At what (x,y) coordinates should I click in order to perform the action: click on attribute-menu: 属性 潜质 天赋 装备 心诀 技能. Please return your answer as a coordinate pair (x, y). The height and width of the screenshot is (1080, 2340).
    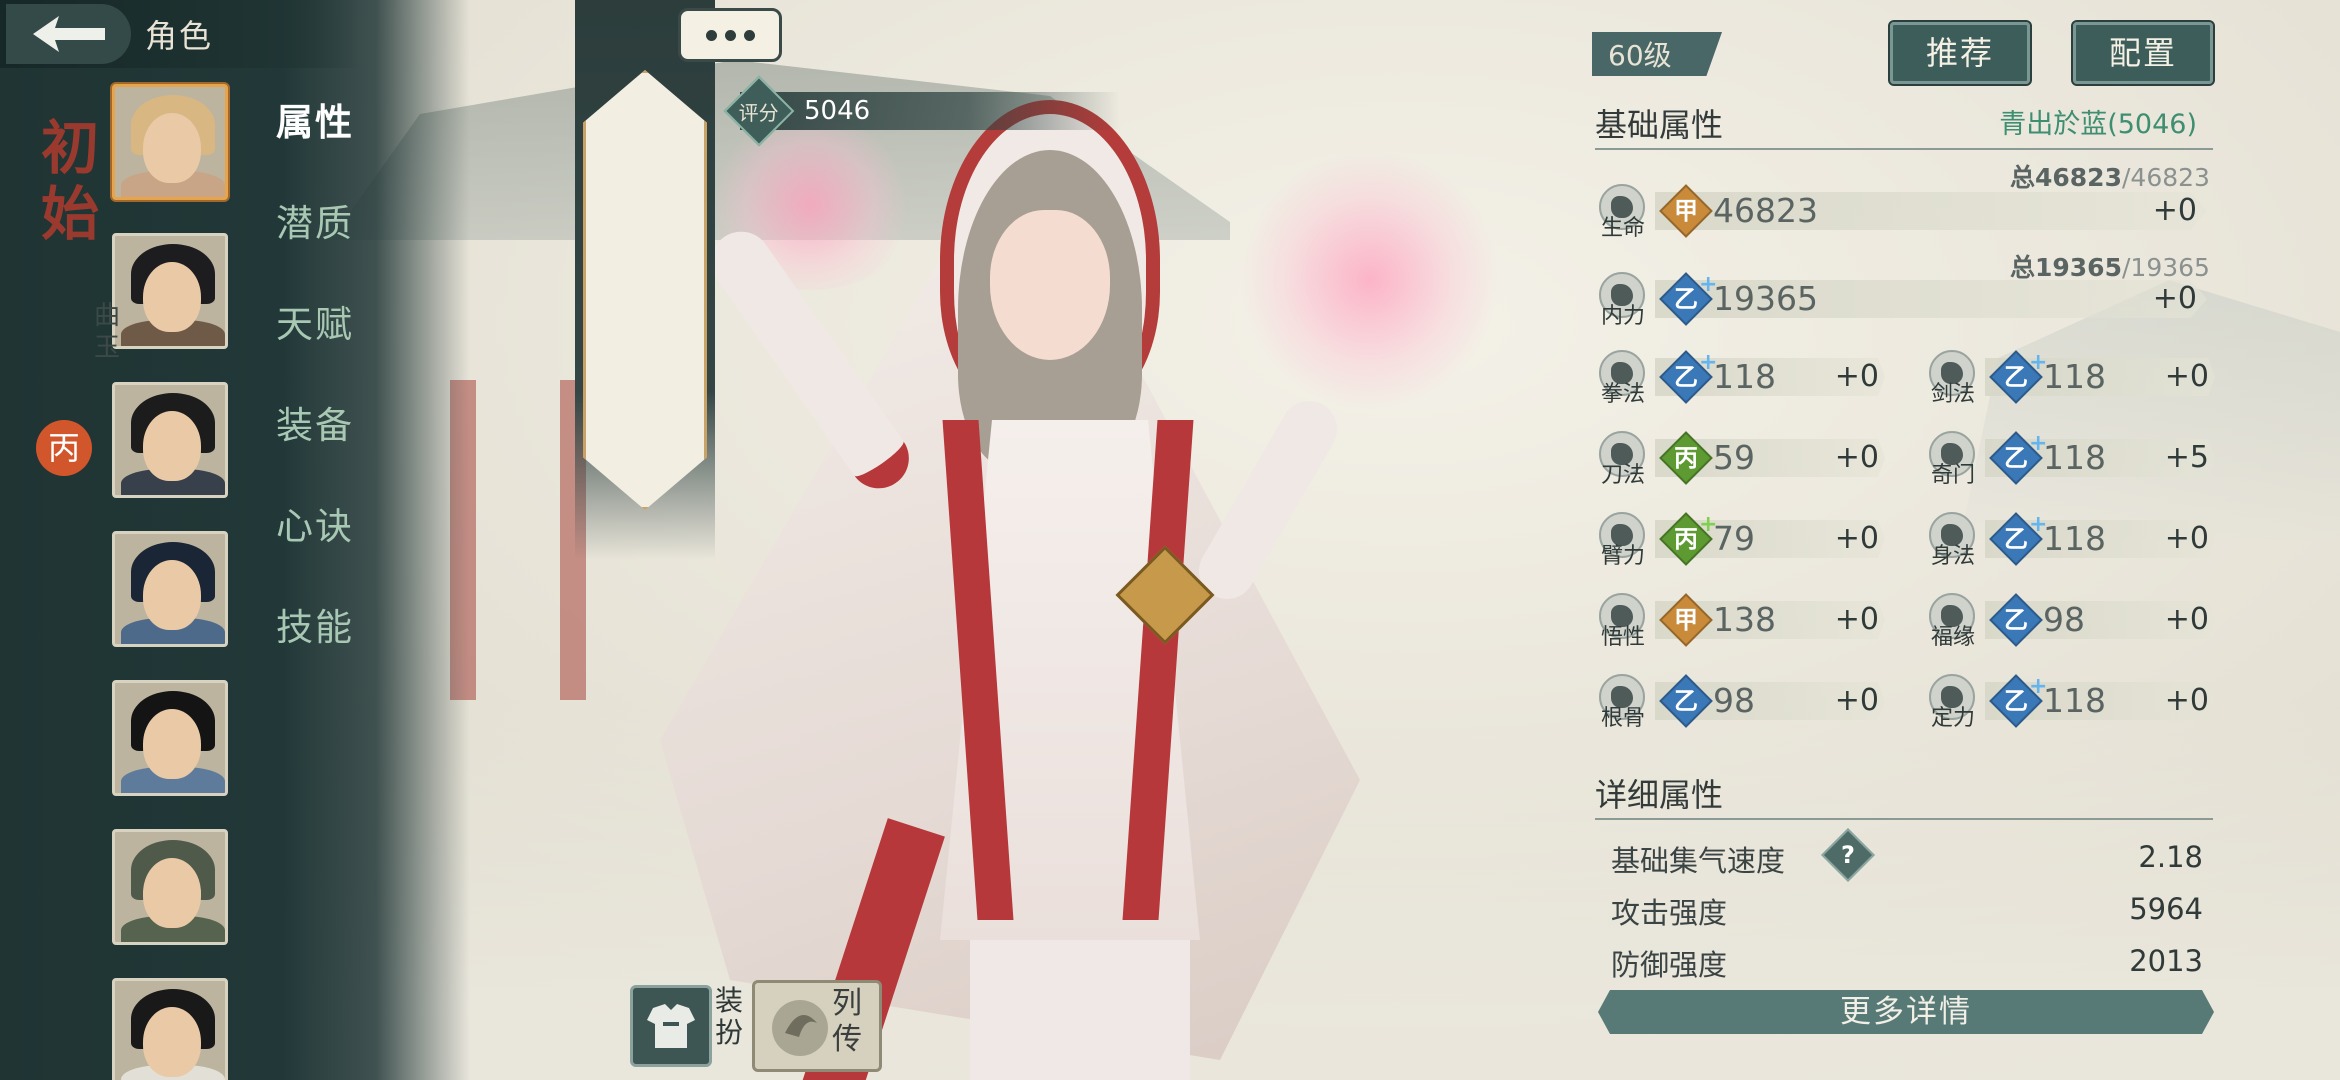
    Looking at the image, I should click on (315, 395).